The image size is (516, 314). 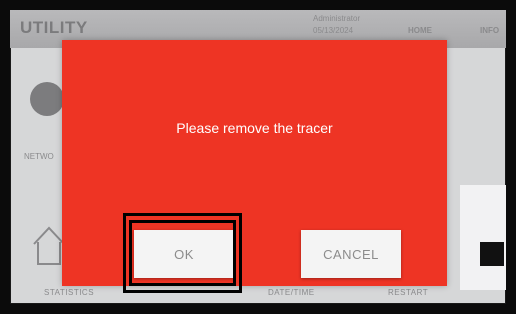 I want to click on cancel-button: CANCEL, so click(x=351, y=254).